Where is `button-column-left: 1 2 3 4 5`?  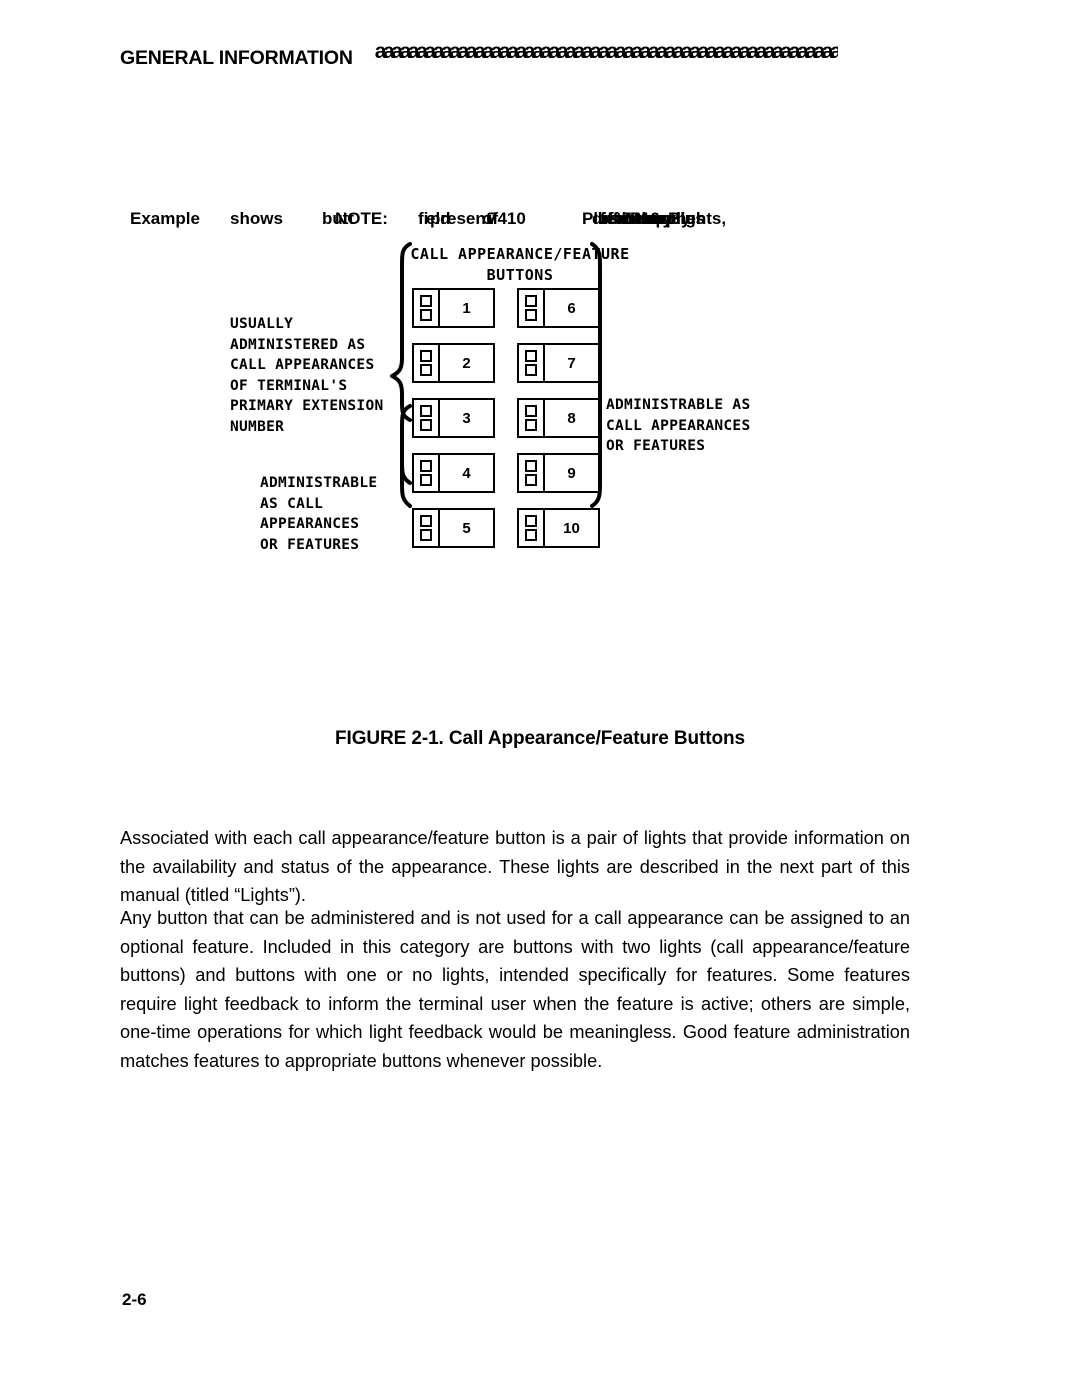 button-column-left: 1 2 3 4 5 is located at coordinates (454, 425).